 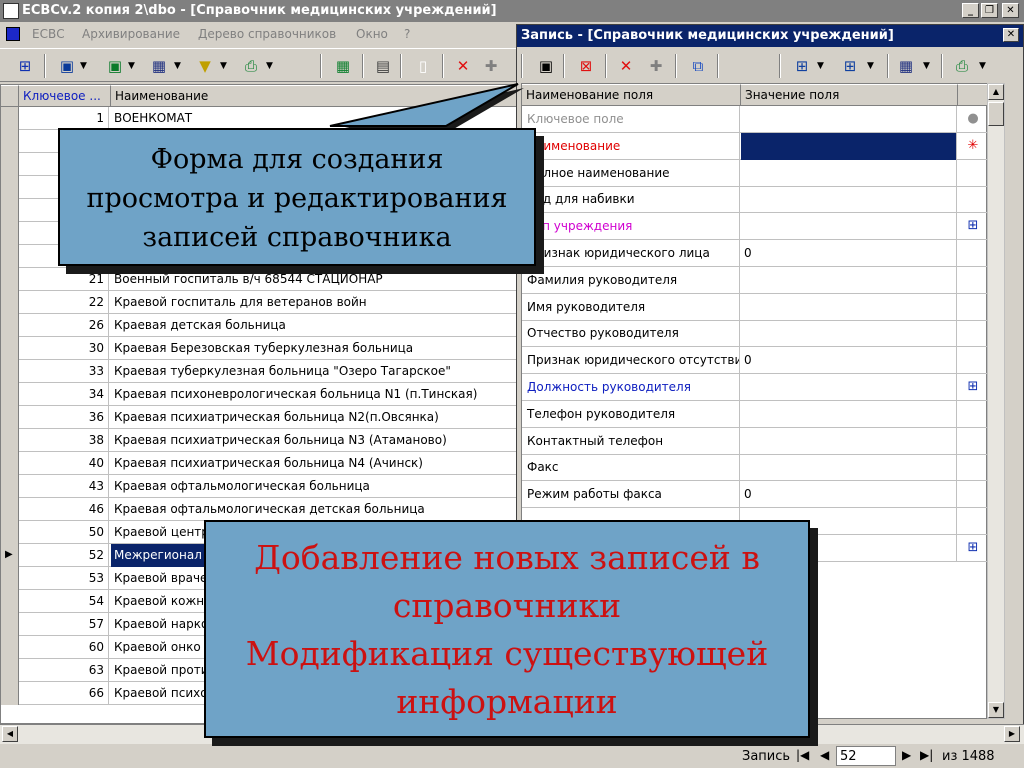 I want to click on menu-archiving: Архивирование, so click(x=131, y=34).